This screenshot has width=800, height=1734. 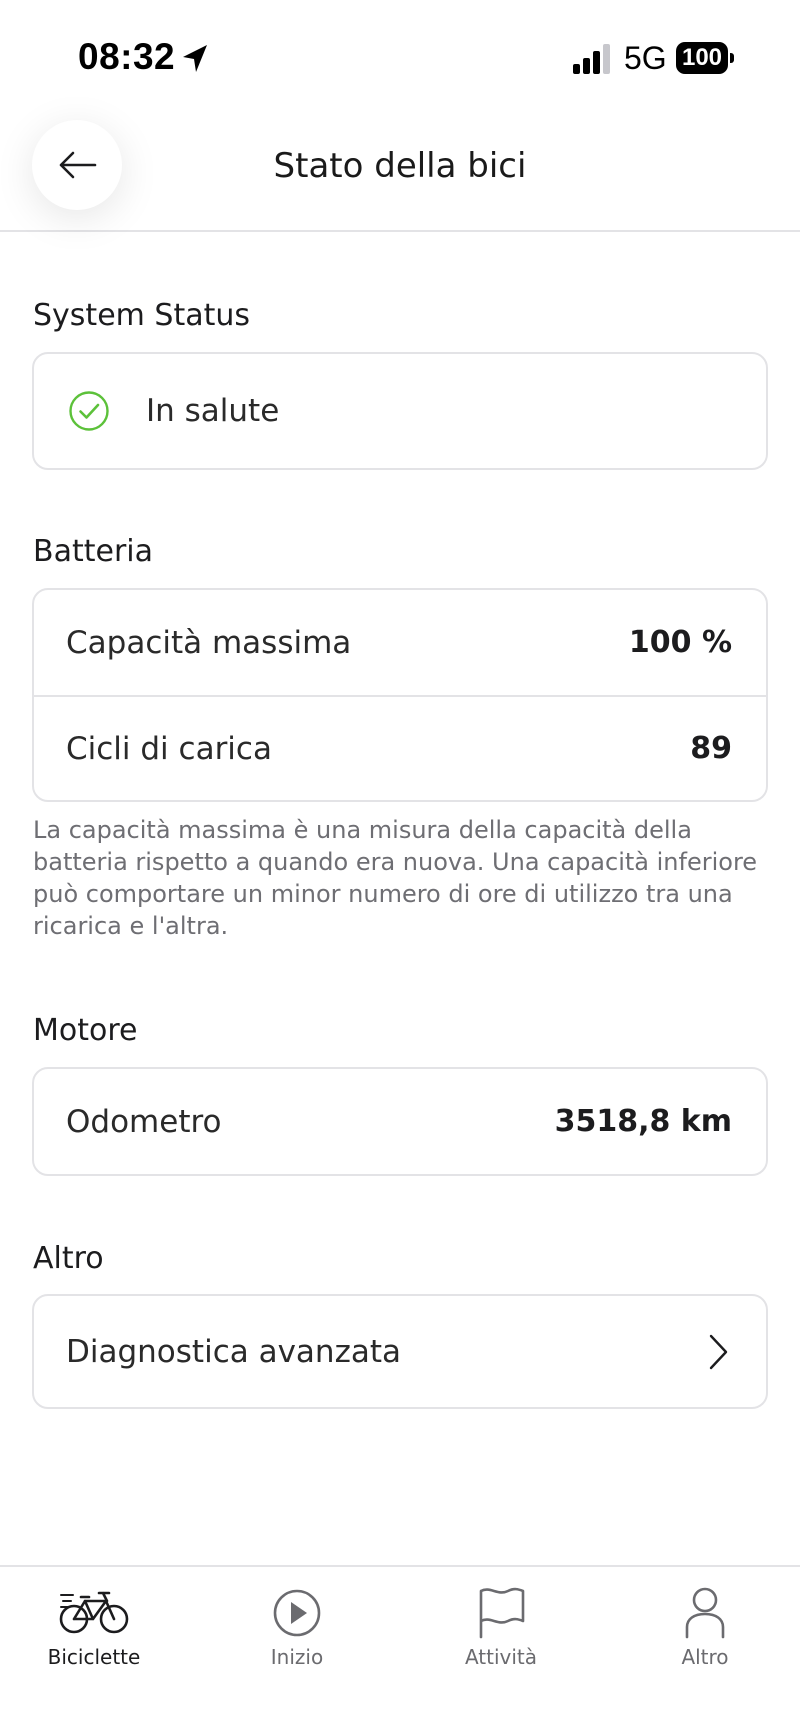 I want to click on health-row: In salute, so click(x=400, y=411).